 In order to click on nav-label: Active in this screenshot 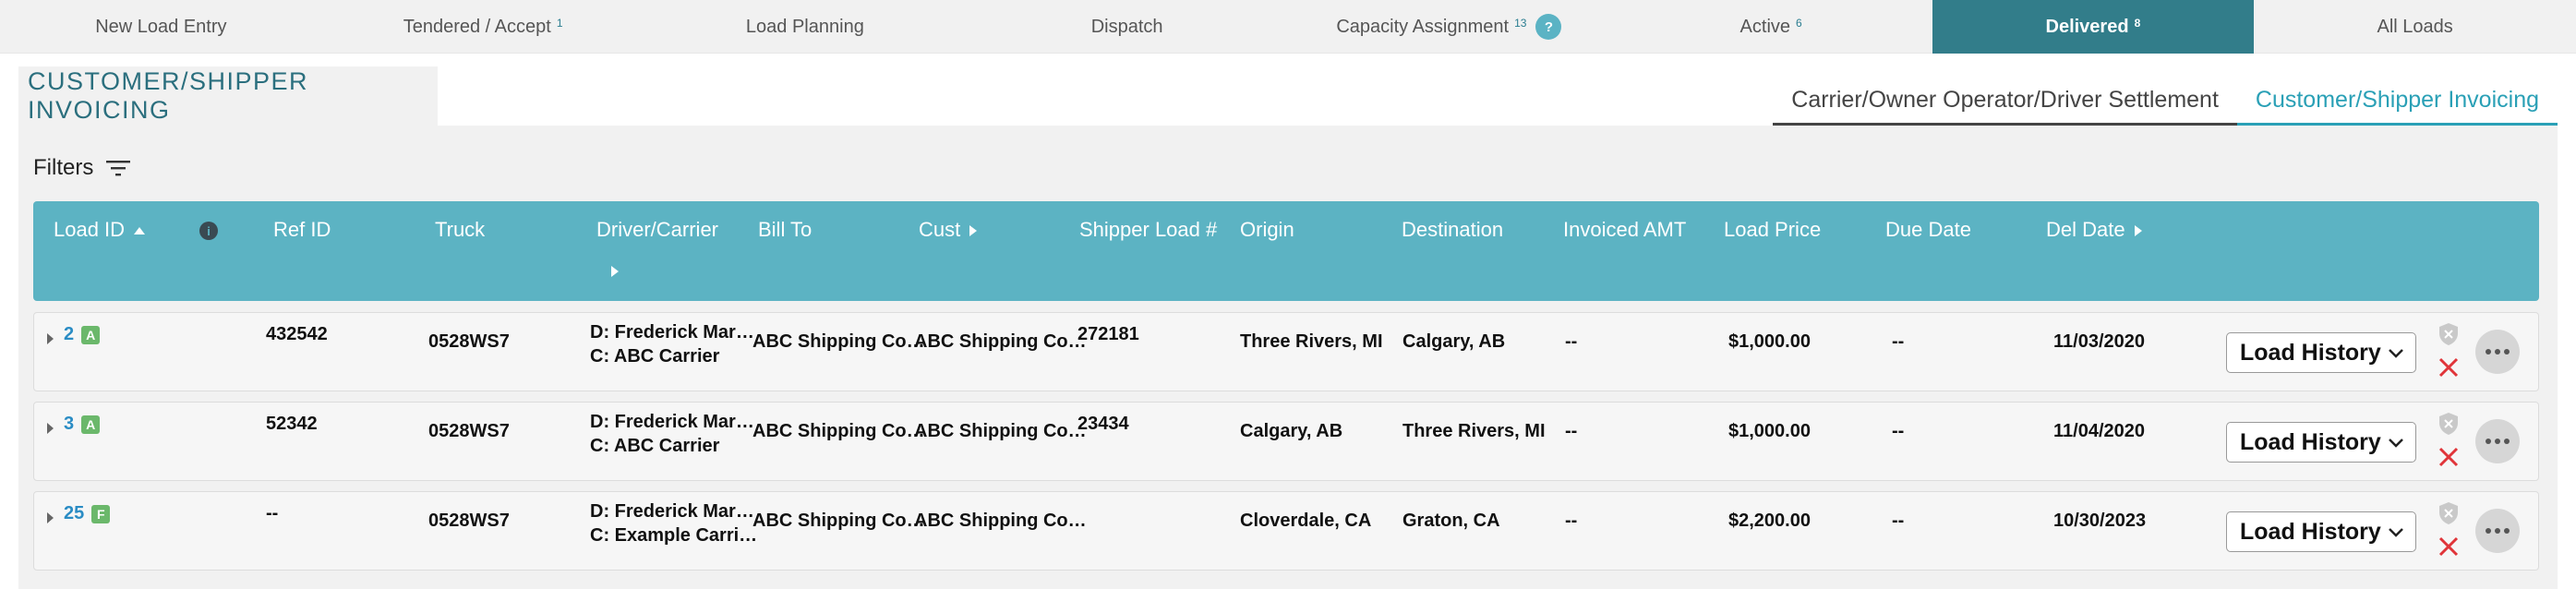, I will do `click(1765, 26)`.